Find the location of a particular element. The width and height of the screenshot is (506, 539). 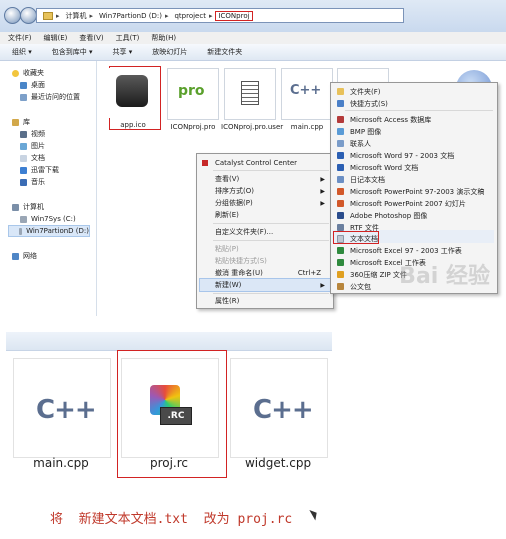

menu-file: 文件(F) is located at coordinates (20, 38).